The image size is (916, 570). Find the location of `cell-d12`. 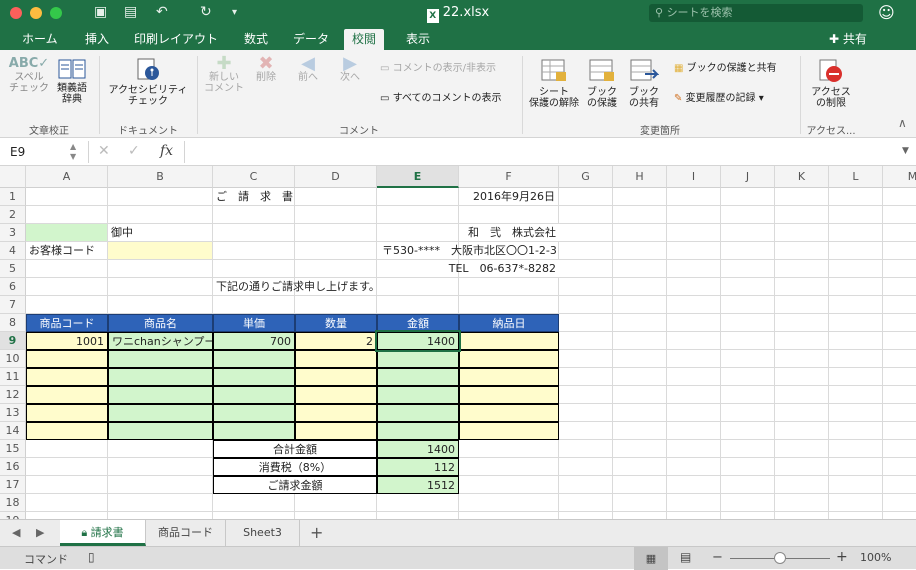

cell-d12 is located at coordinates (336, 395).